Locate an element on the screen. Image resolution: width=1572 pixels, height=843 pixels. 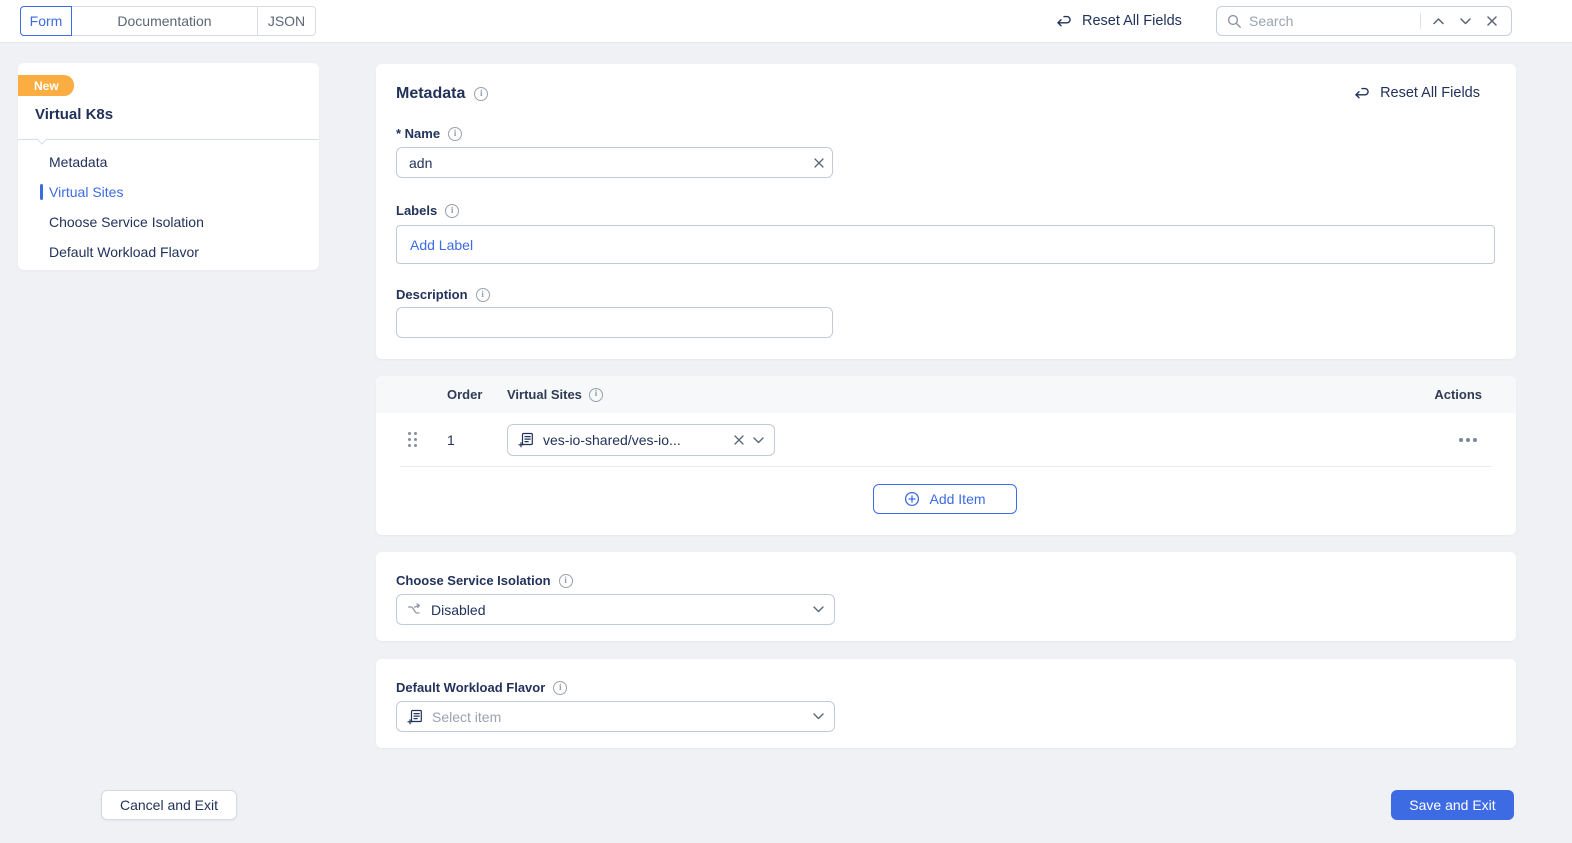
status-badge: New is located at coordinates (46, 85).